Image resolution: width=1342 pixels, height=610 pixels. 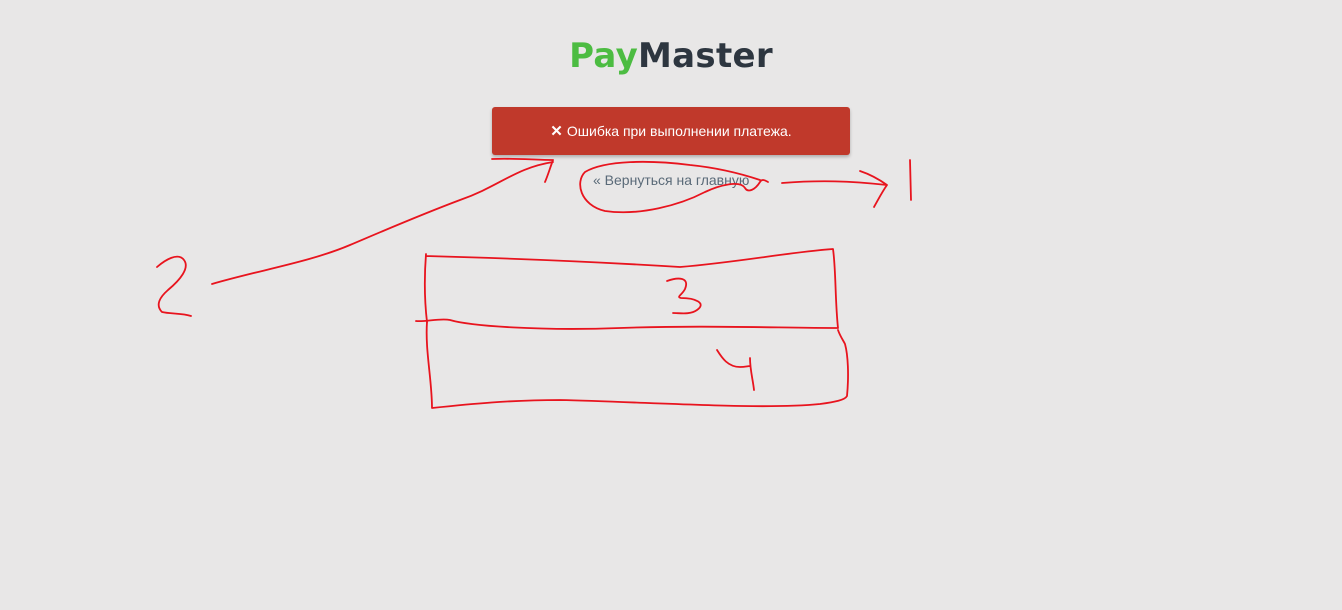 What do you see at coordinates (671, 180) in the screenshot?
I see `back-to-home-link: « Вернуться на главную` at bounding box center [671, 180].